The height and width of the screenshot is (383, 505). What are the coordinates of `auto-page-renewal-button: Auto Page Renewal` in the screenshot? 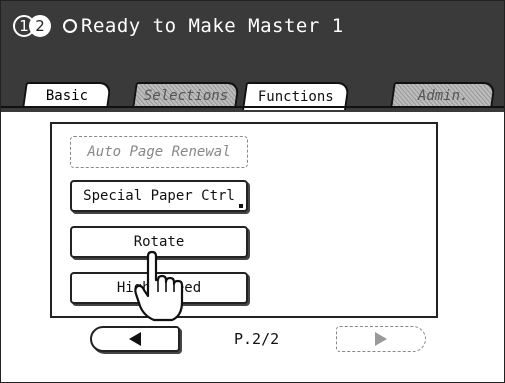 It's located at (159, 152).